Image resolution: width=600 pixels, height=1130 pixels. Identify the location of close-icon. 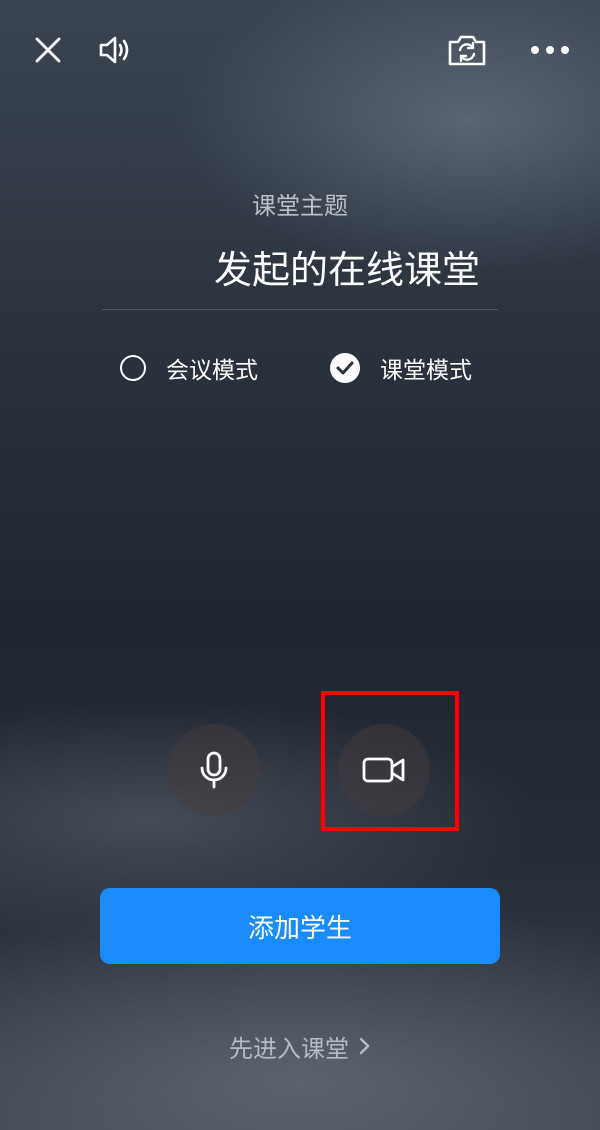
(48, 50).